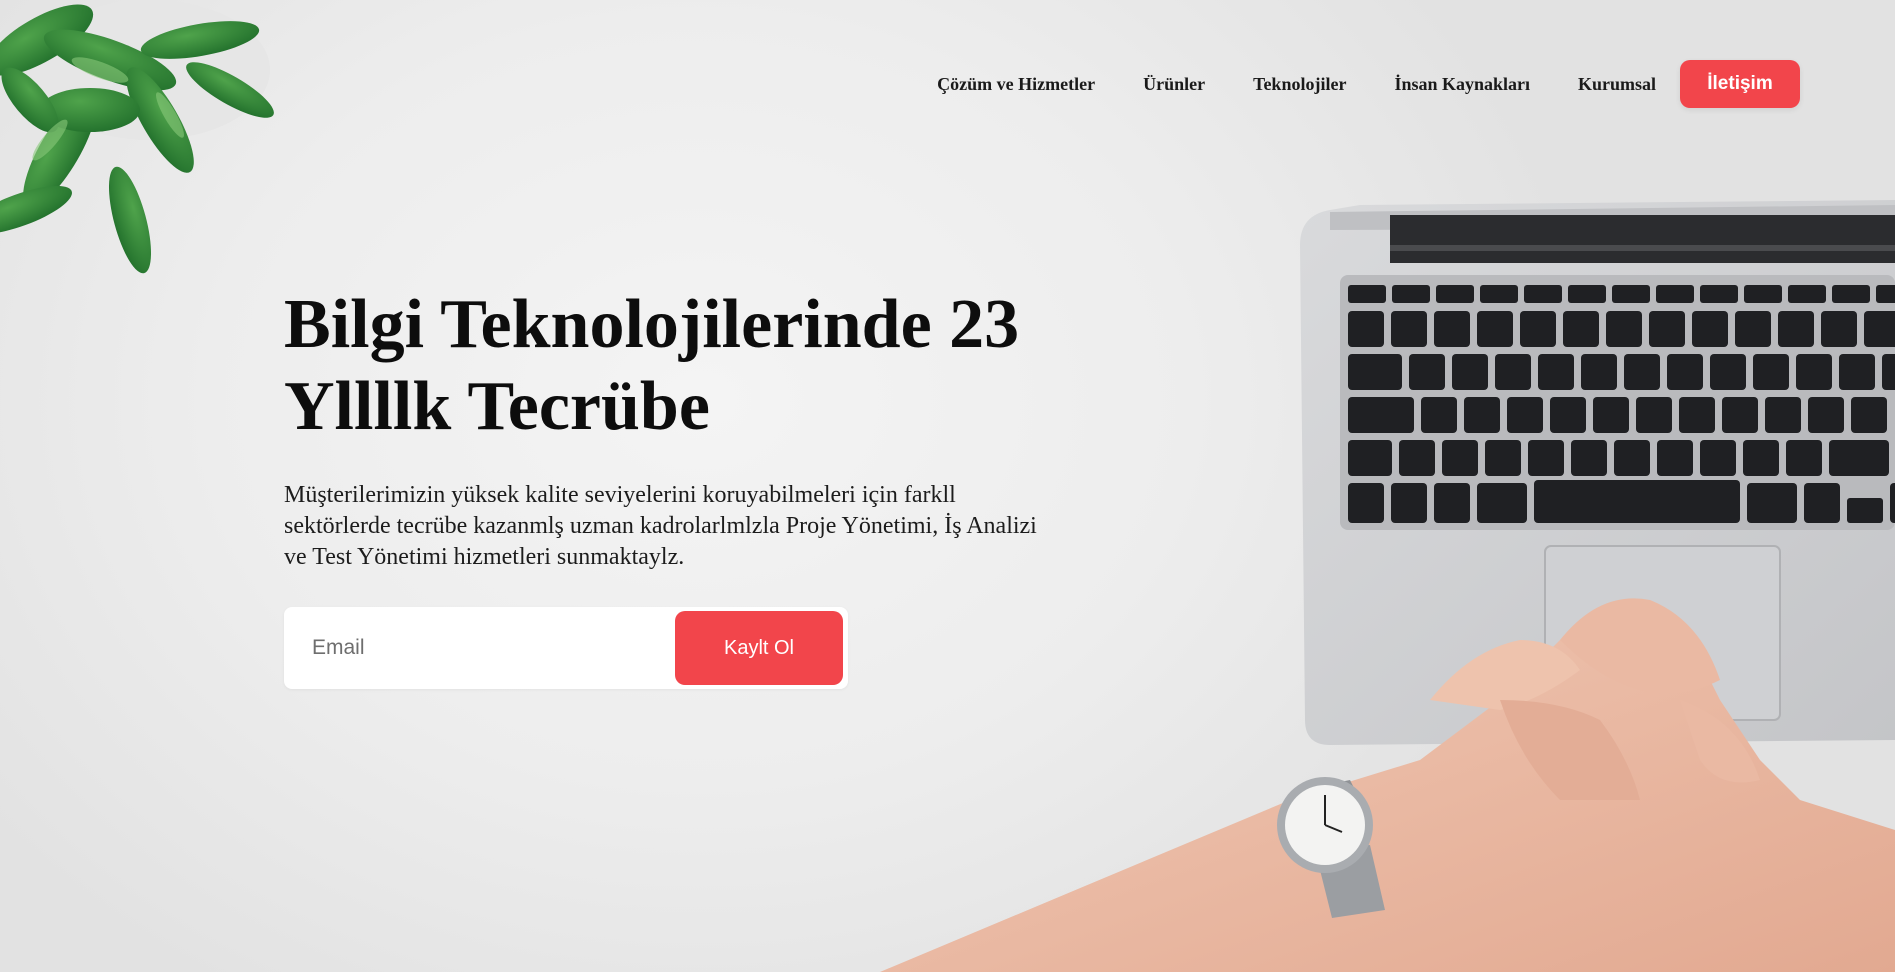 The width and height of the screenshot is (1895, 972). I want to click on signup-button: Kaylt Ol, so click(759, 648).